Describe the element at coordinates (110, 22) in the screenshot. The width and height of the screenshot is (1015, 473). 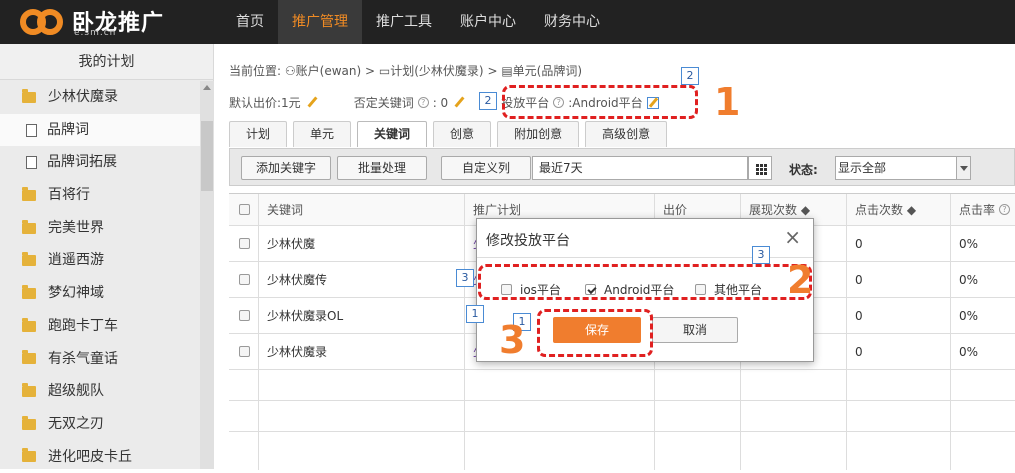
I see `logo: 卧龙推广 e.sm.cn` at that location.